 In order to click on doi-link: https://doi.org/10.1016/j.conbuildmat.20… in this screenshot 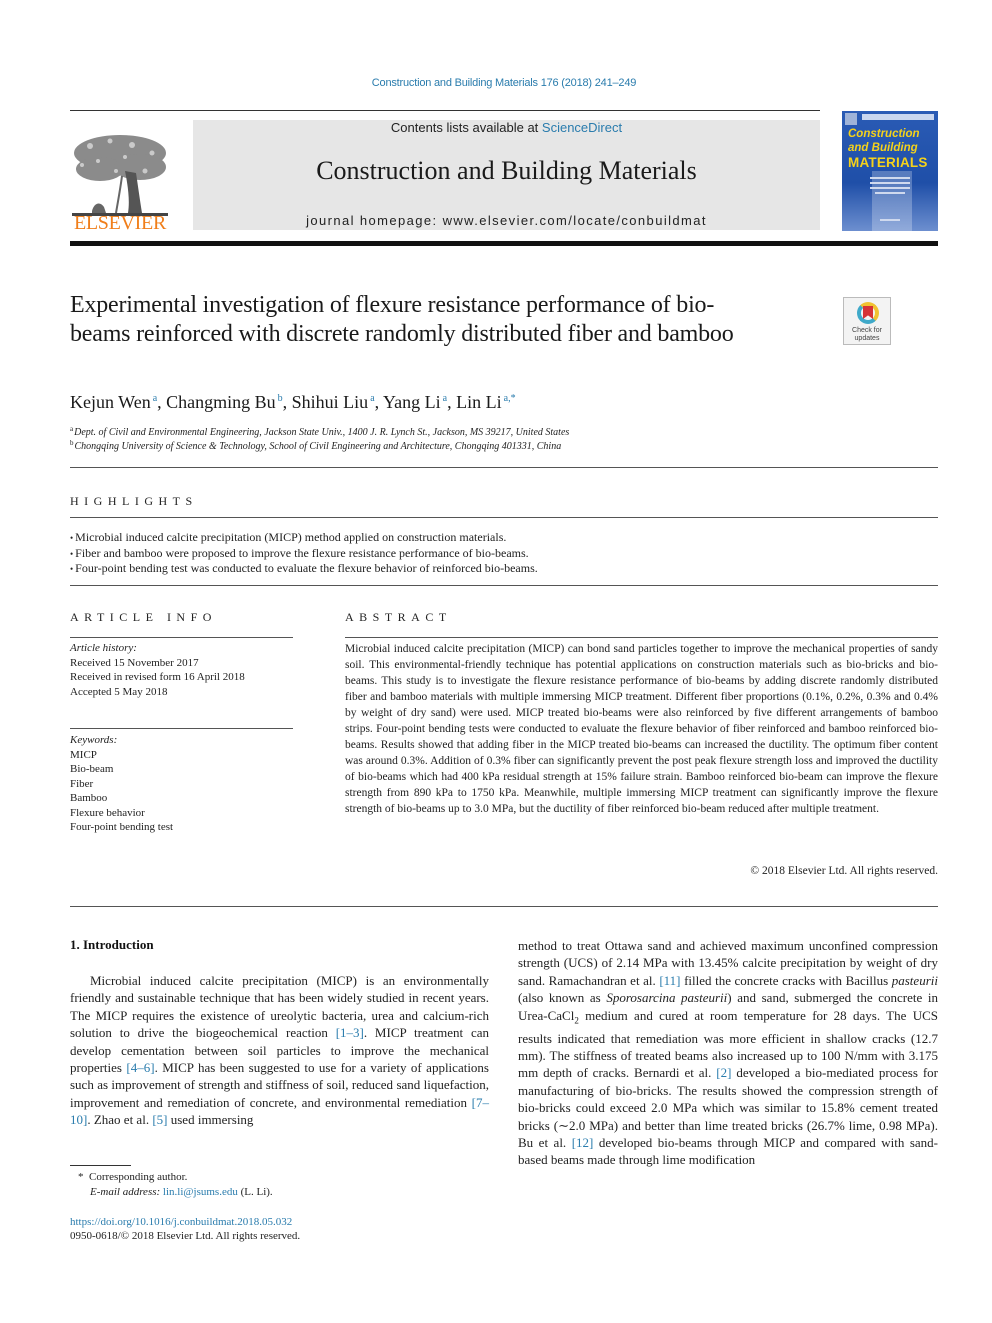, I will do `click(181, 1222)`.